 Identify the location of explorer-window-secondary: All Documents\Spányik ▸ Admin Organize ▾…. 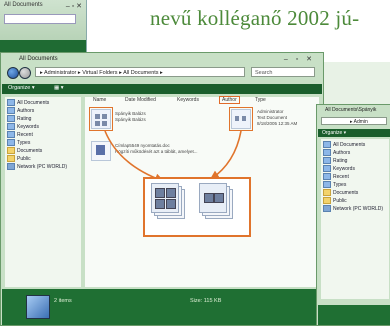
(353, 215).